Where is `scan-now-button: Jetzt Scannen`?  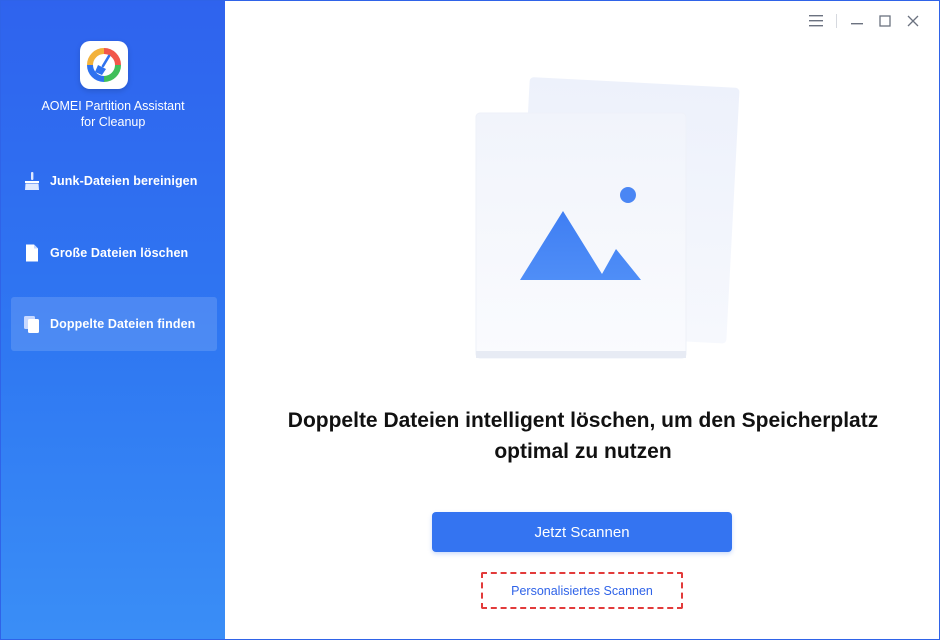
scan-now-button: Jetzt Scannen is located at coordinates (582, 532).